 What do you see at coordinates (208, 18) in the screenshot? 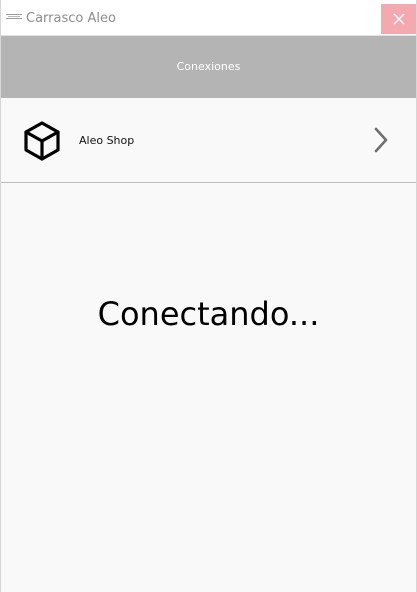
I see `title-bar: Carrasco Aleo` at bounding box center [208, 18].